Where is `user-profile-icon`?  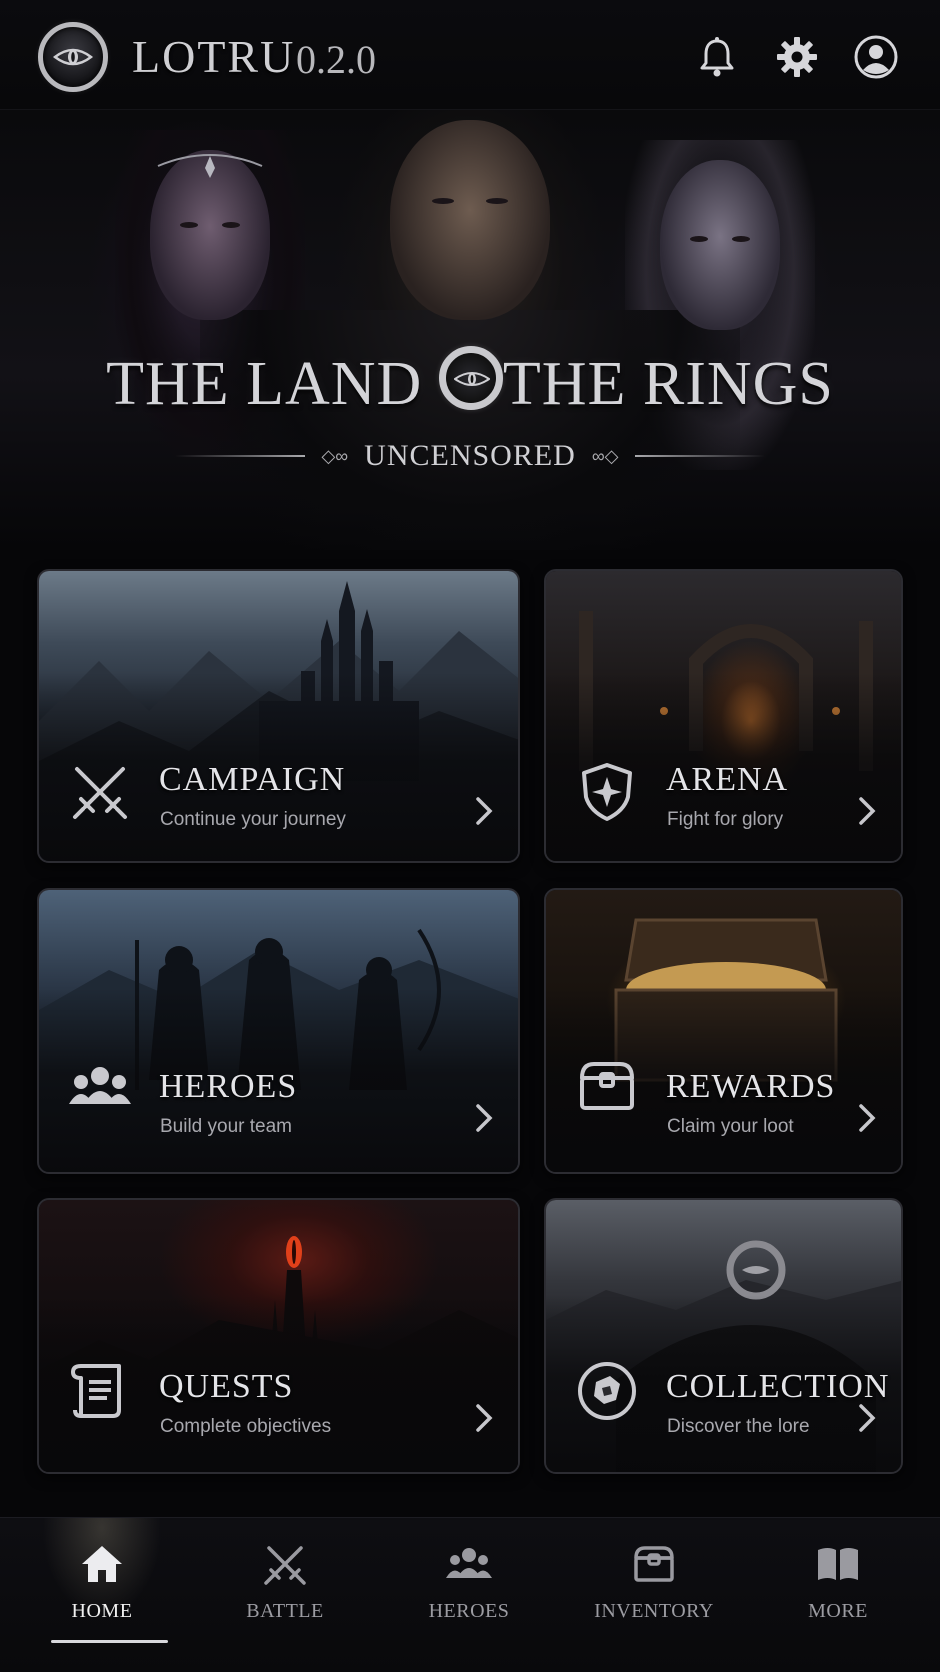
user-profile-icon is located at coordinates (876, 57).